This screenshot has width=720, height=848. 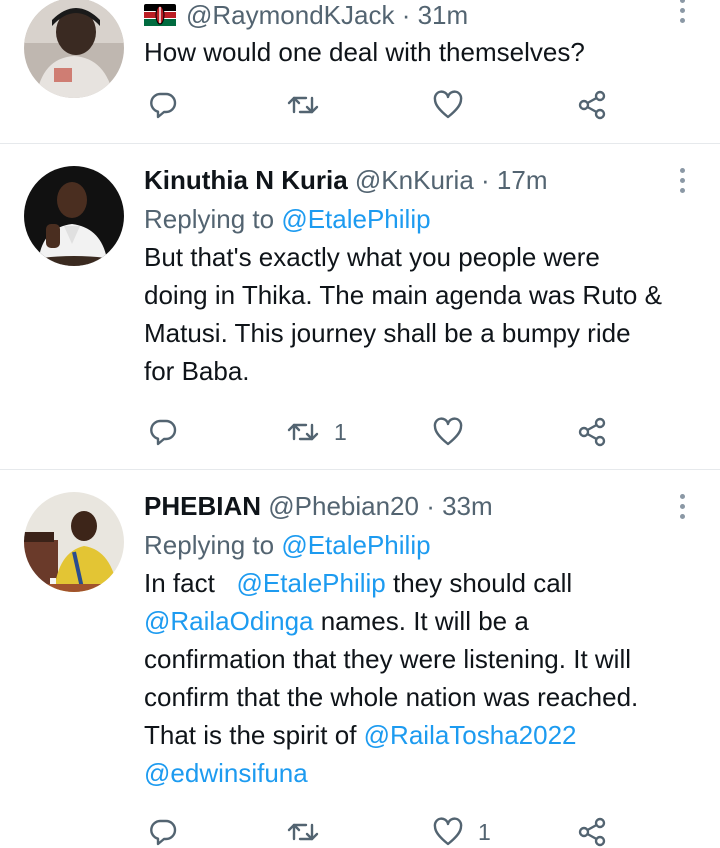 I want to click on tweet-handle: @Phebian20, so click(x=343, y=506).